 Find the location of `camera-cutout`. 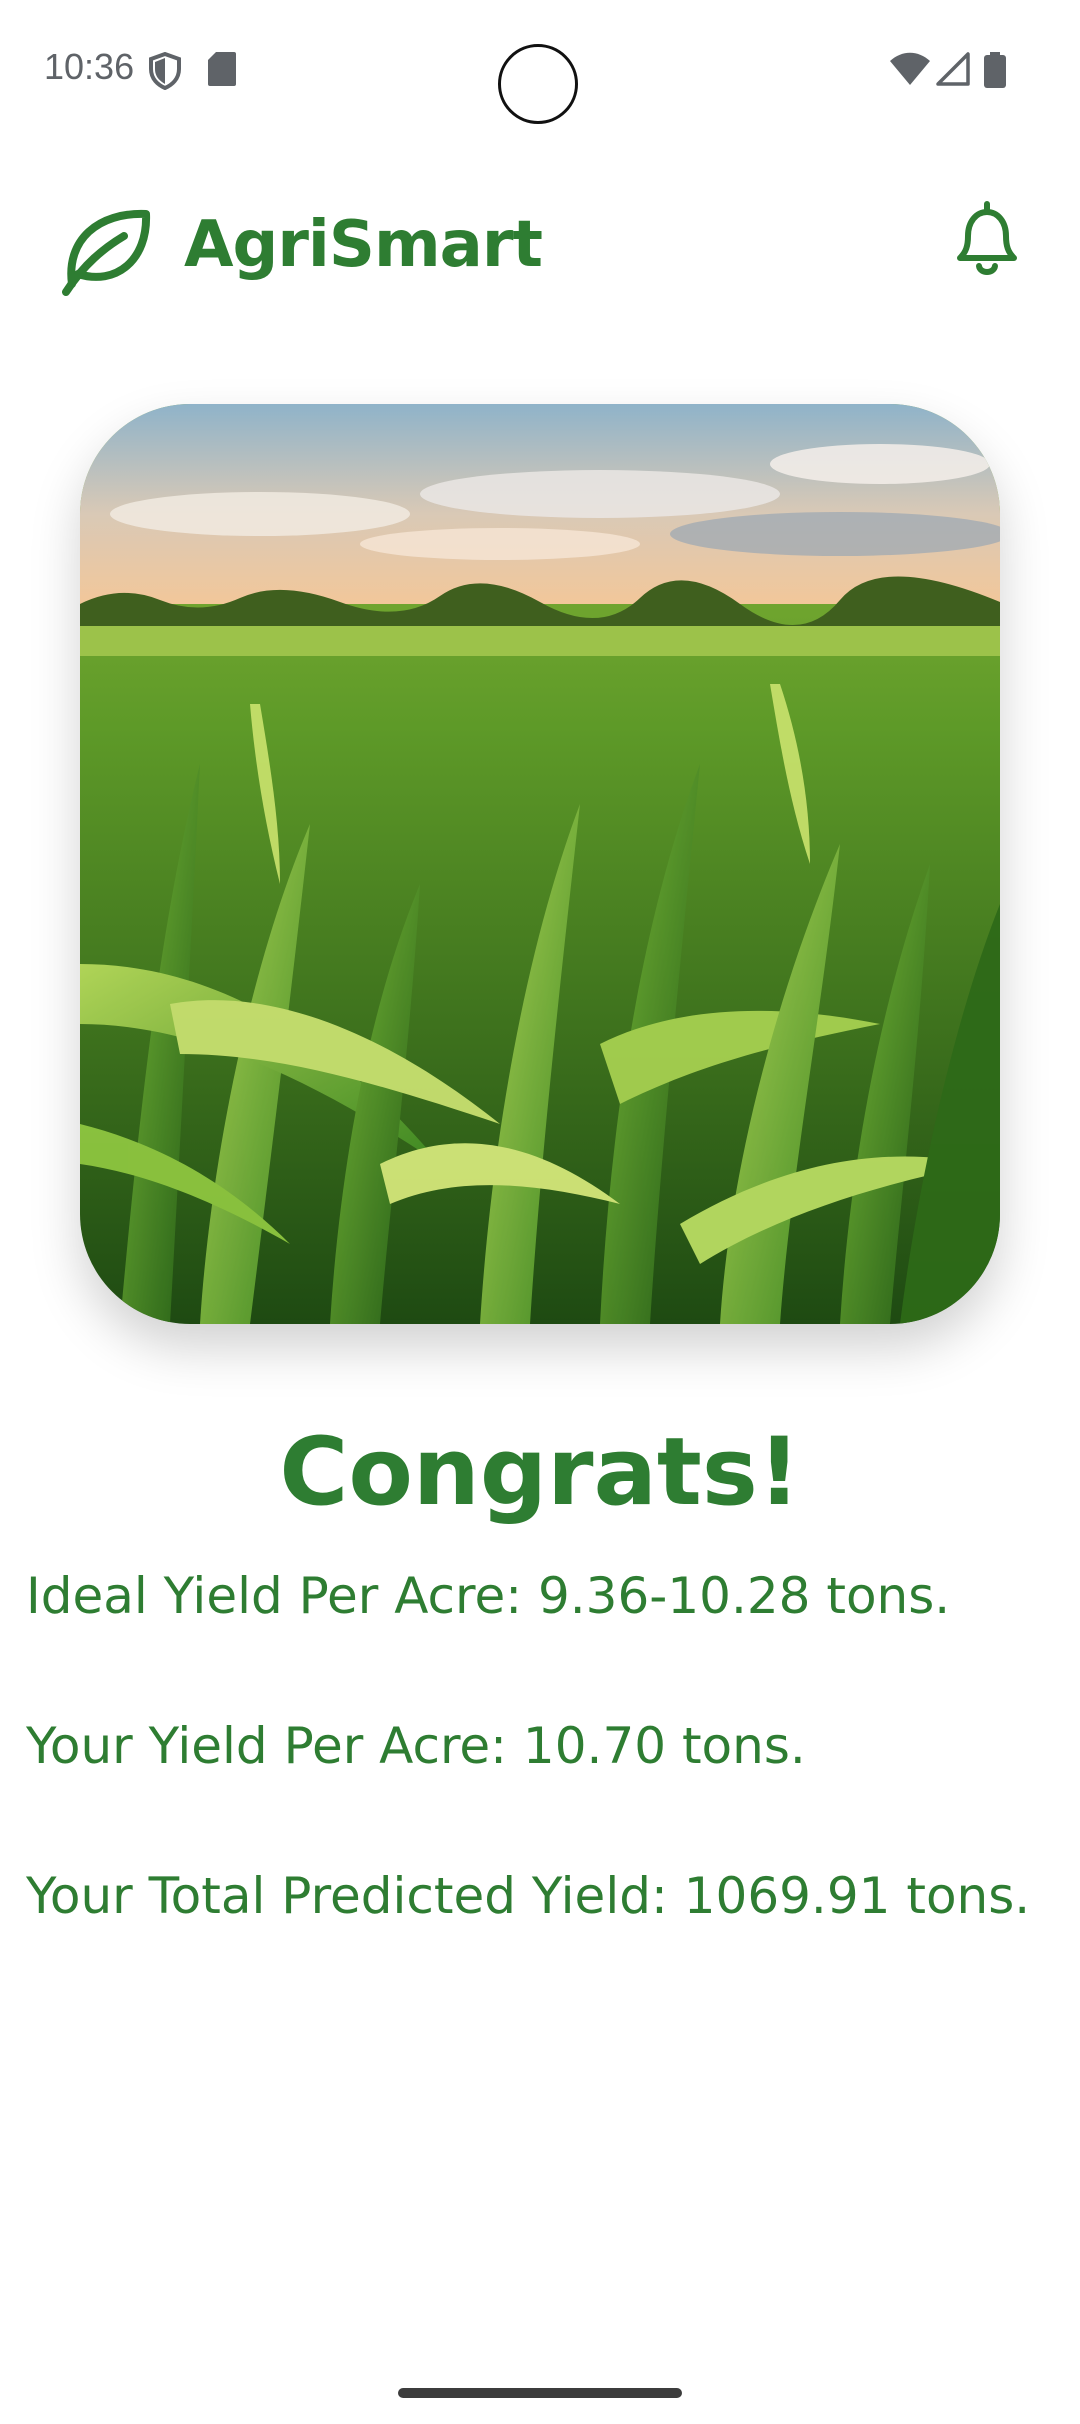

camera-cutout is located at coordinates (538, 84).